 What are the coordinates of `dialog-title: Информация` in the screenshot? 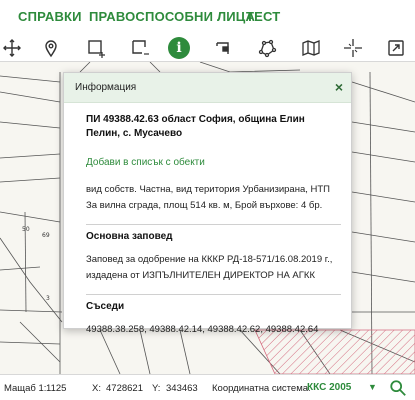 It's located at (106, 87).